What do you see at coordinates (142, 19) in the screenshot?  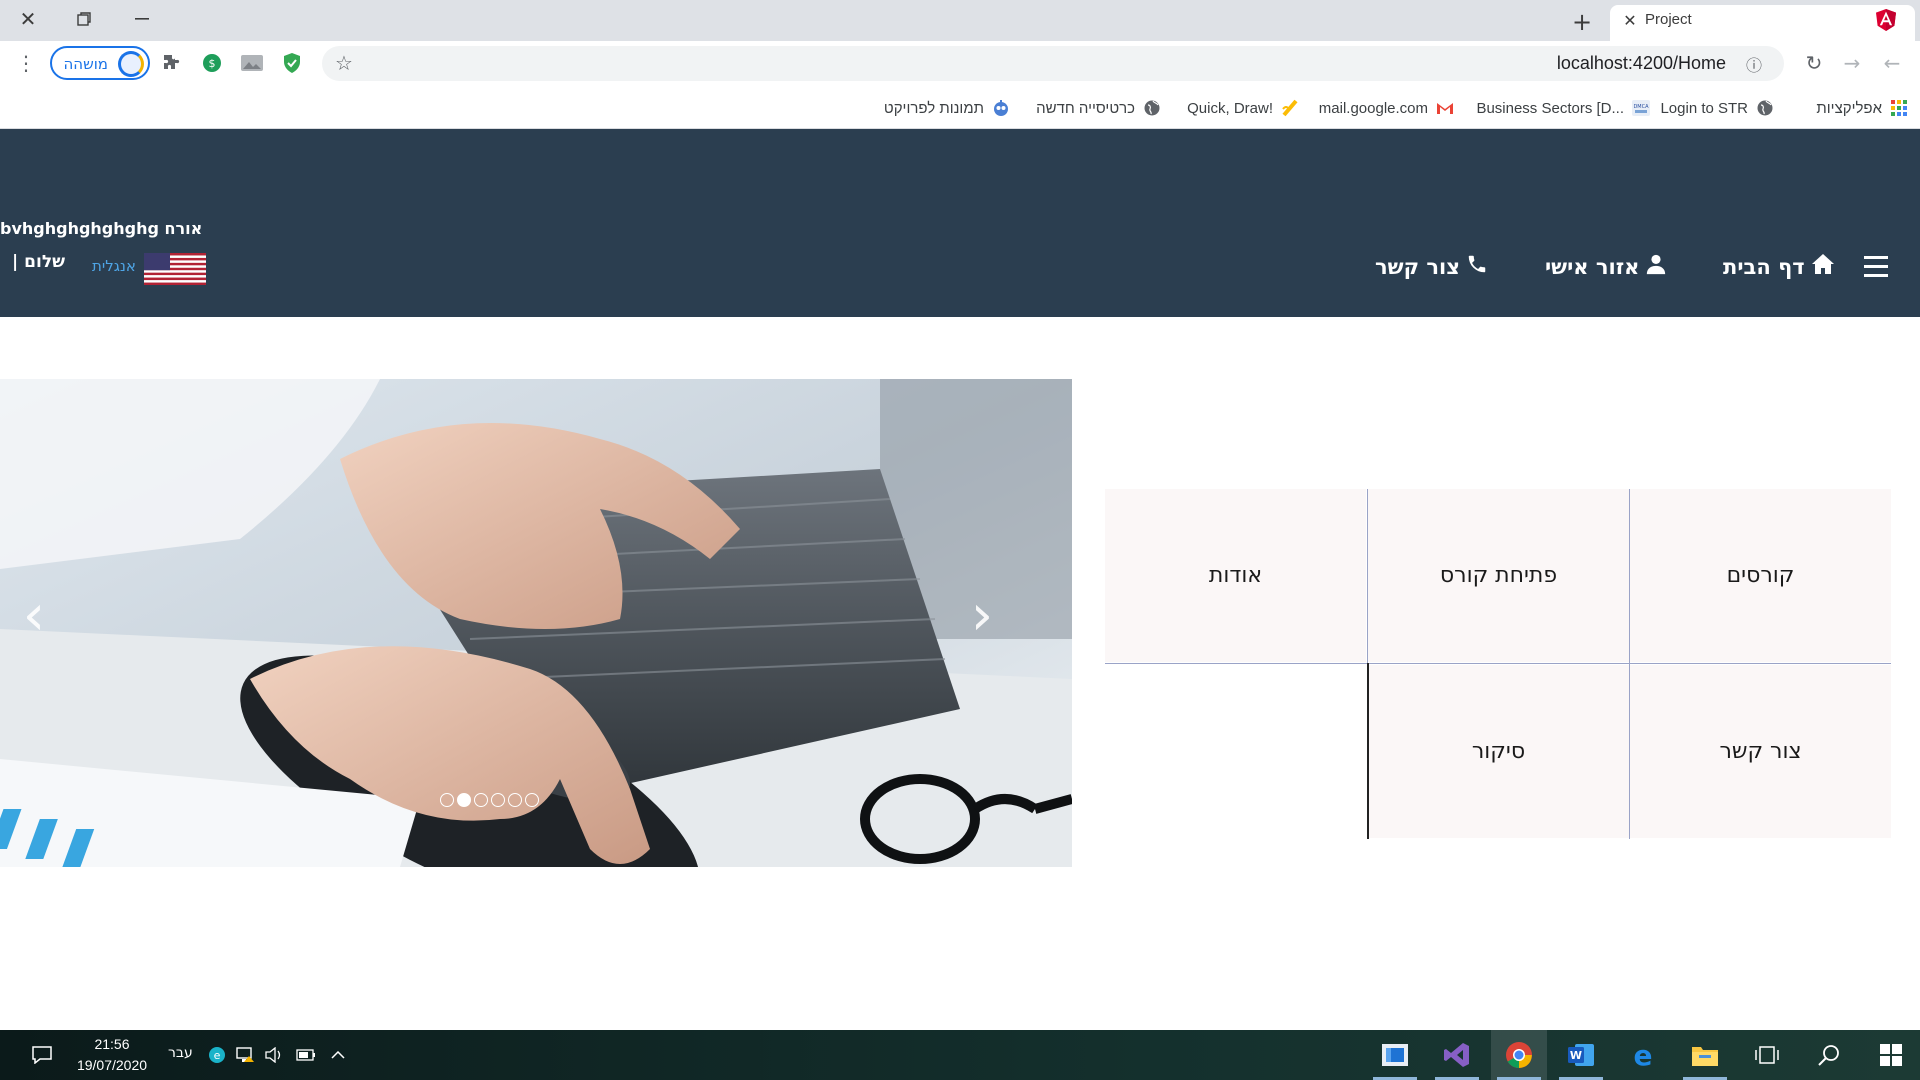 I see `minimize-window-icon` at bounding box center [142, 19].